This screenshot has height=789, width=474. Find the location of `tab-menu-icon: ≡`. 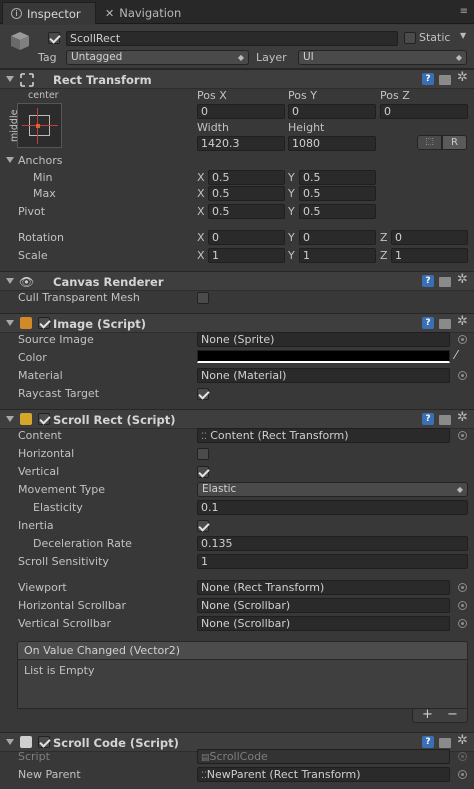

tab-menu-icon: ≡ is located at coordinates (464, 11).